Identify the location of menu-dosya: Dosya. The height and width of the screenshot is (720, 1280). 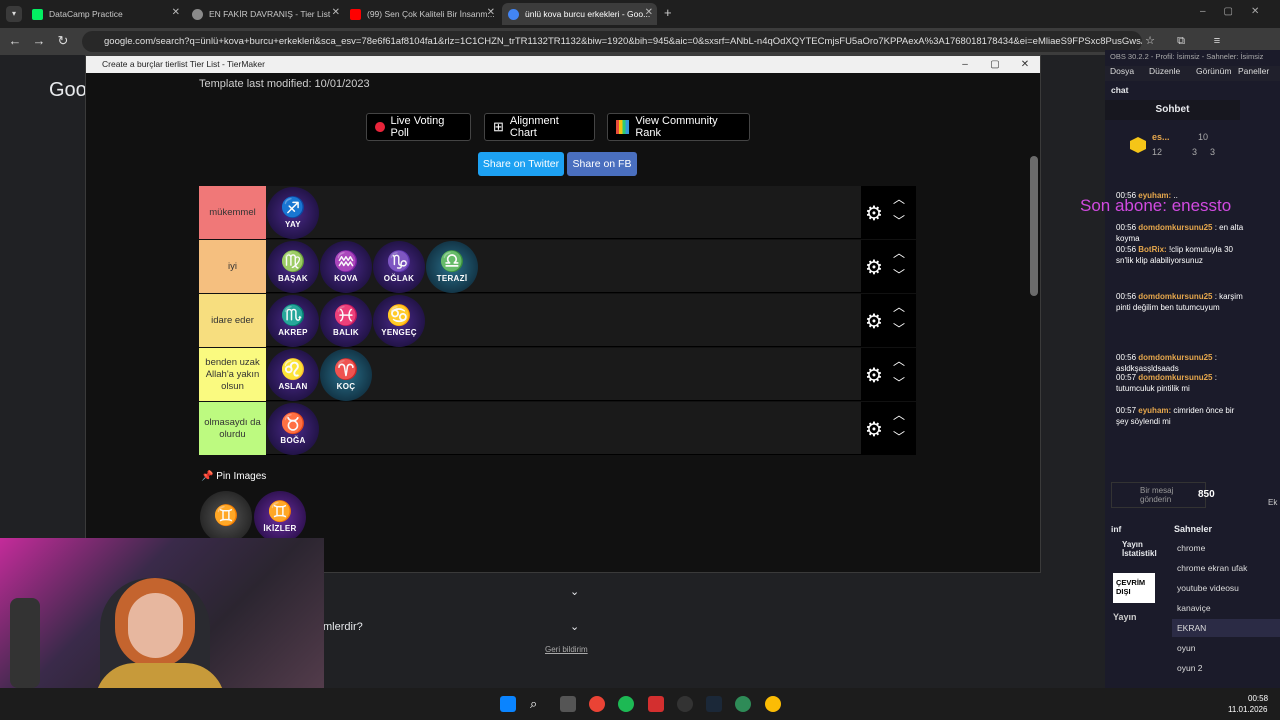
(1122, 71).